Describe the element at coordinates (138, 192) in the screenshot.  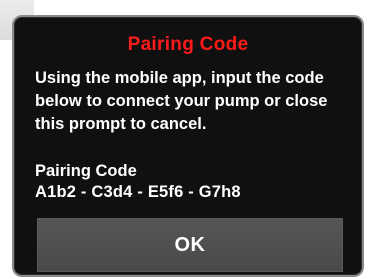
I see `pairing-code-value: A1b2 - C3d4 - E5f6 - G7h8` at that location.